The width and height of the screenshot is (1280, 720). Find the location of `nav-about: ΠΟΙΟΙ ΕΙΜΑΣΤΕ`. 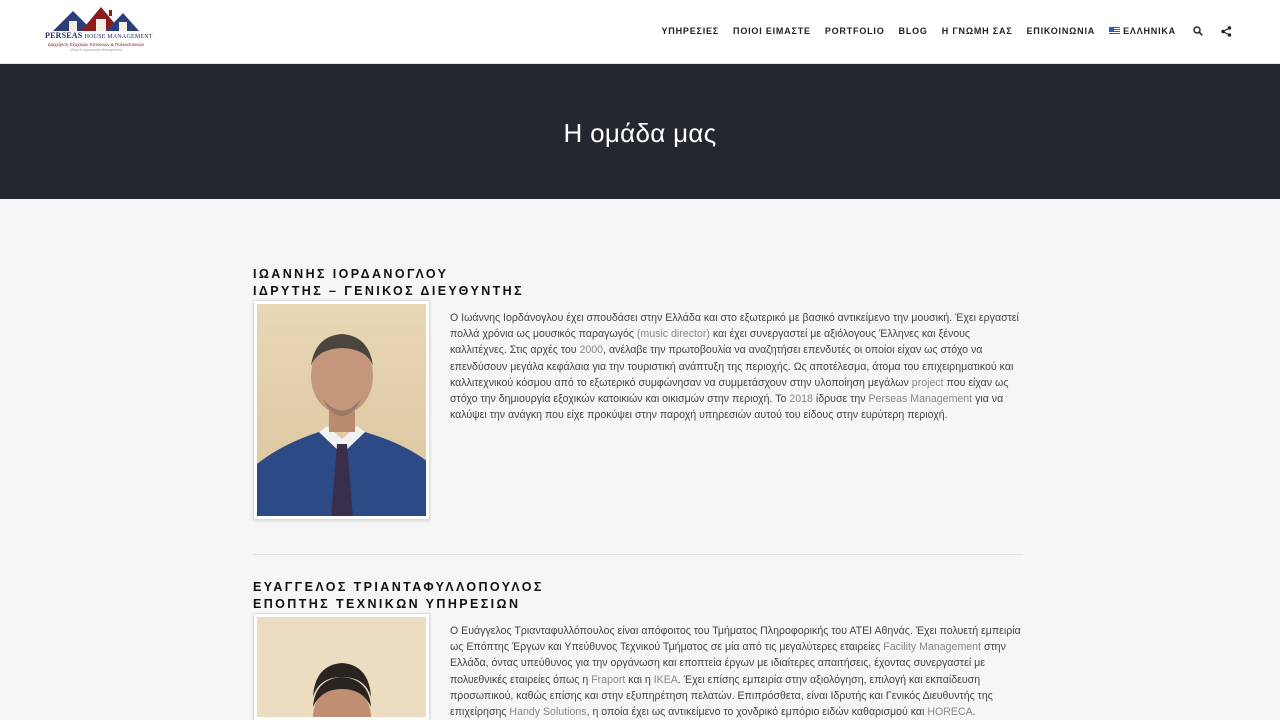

nav-about: ΠΟΙΟΙ ΕΙΜΑΣΤΕ is located at coordinates (772, 31).